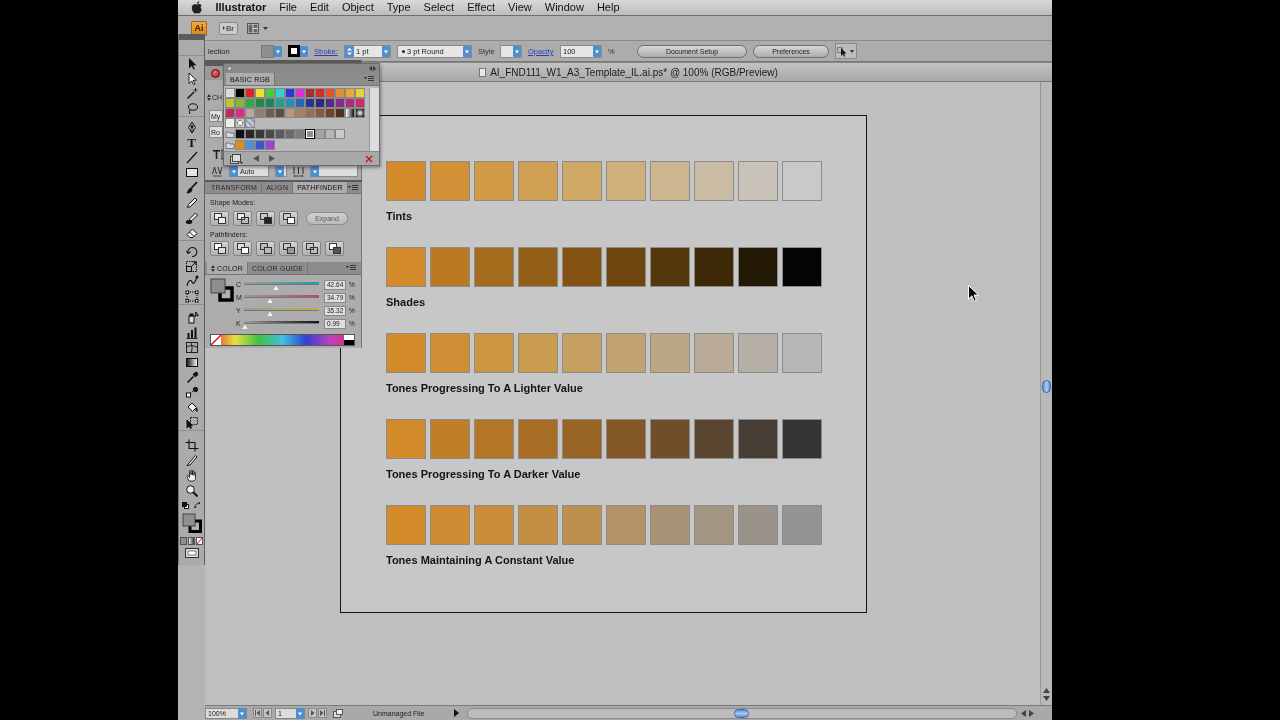 Image resolution: width=1280 pixels, height=720 pixels. Describe the element at coordinates (185, 505) in the screenshot. I see `default-colors-icon` at that location.